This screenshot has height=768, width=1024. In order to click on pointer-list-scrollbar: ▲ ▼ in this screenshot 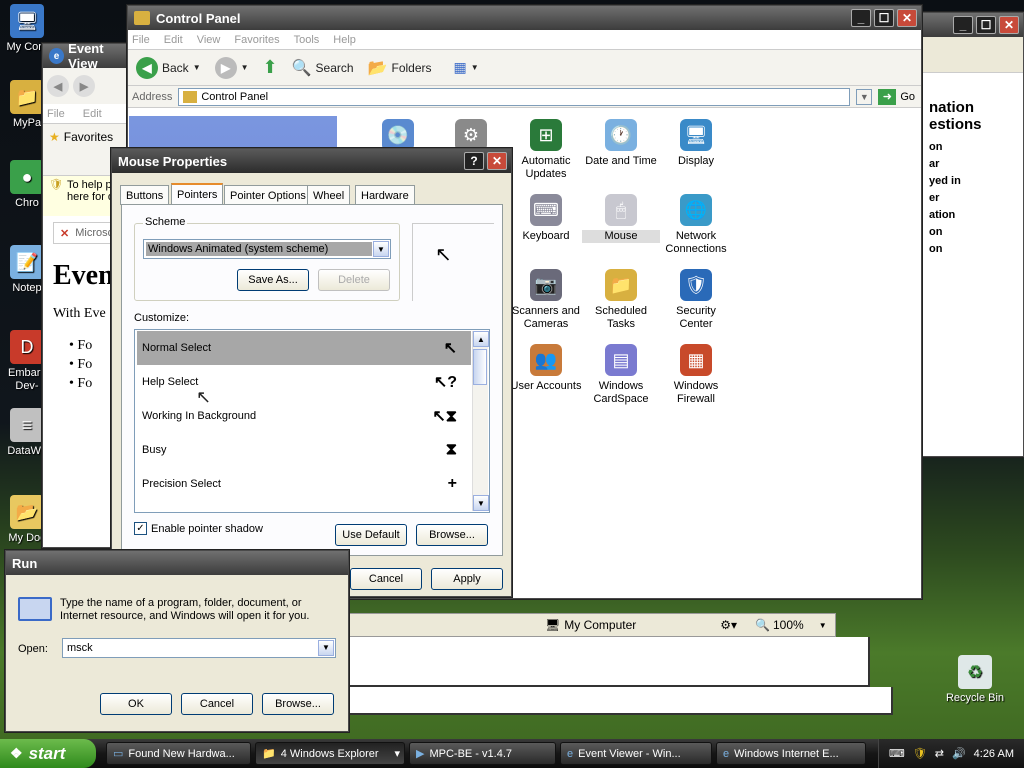, I will do `click(480, 421)`.